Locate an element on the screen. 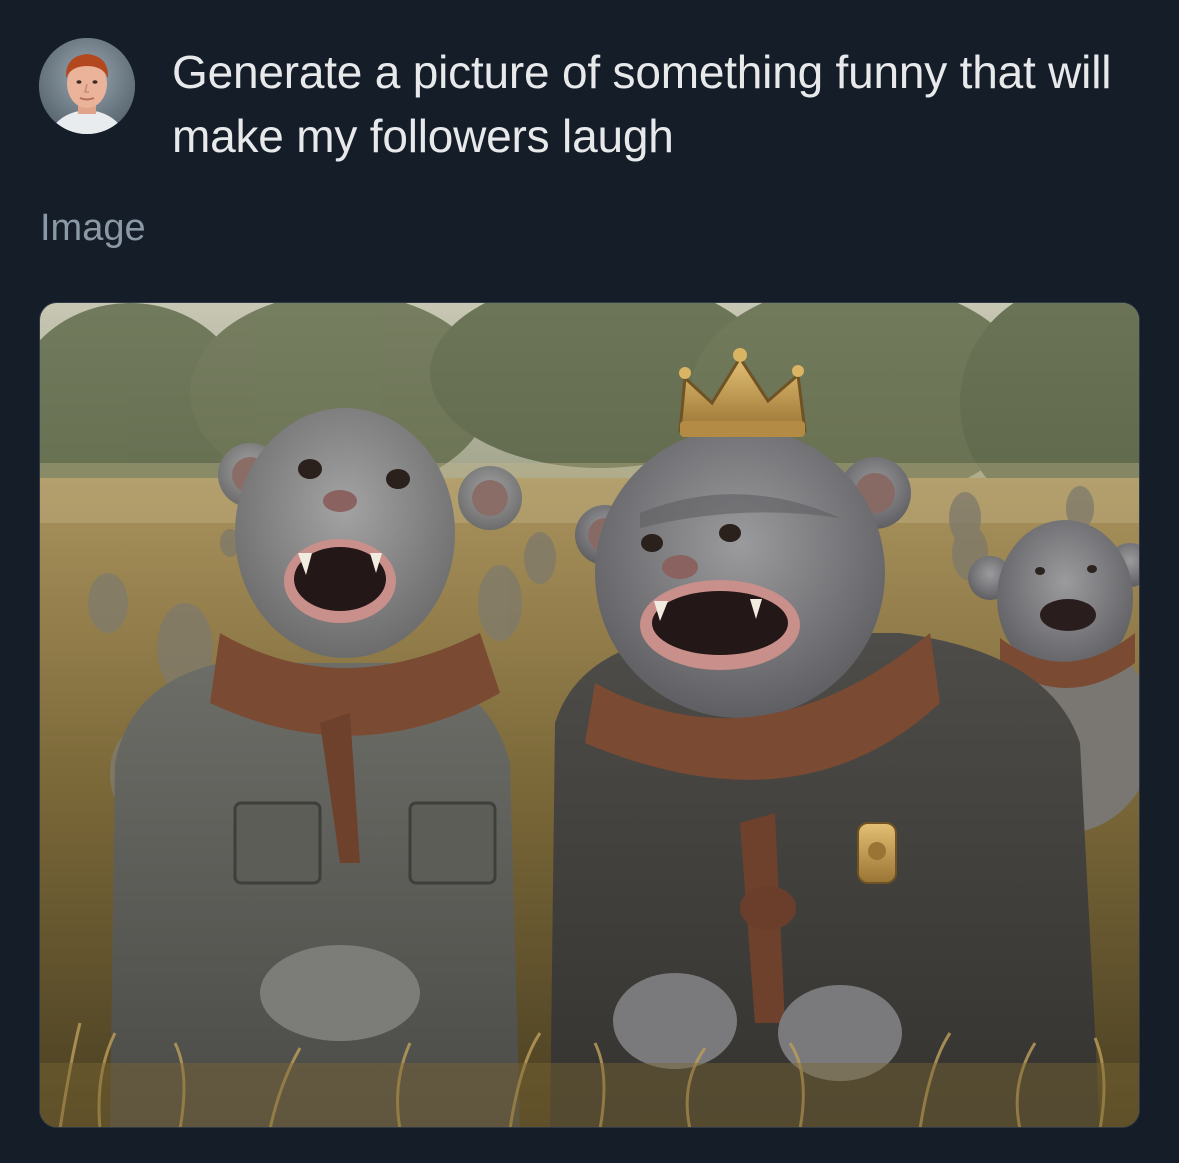 The image size is (1179, 1163). image-label: Image is located at coordinates (93, 228).